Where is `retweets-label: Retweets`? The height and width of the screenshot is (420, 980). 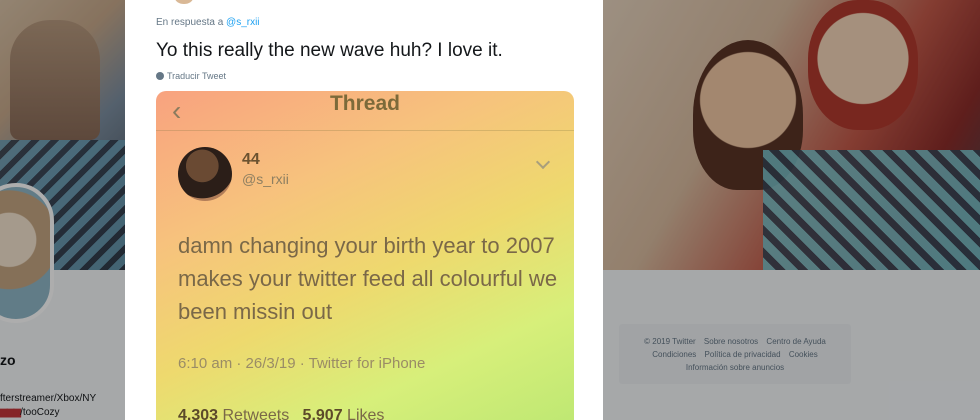
retweets-label: Retweets is located at coordinates (256, 413).